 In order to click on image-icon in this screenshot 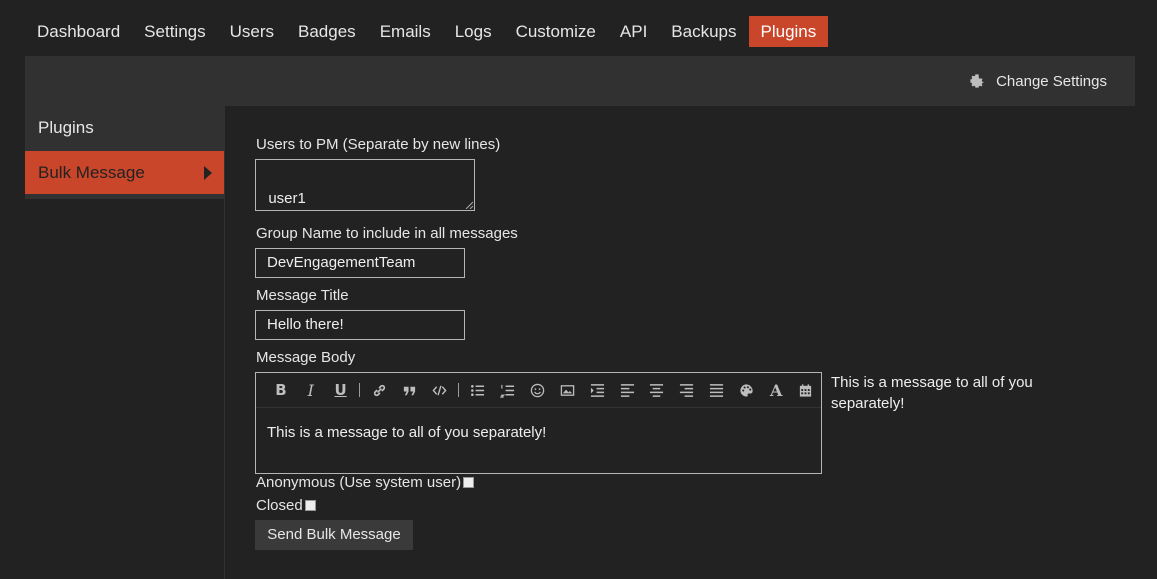, I will do `click(567, 390)`.